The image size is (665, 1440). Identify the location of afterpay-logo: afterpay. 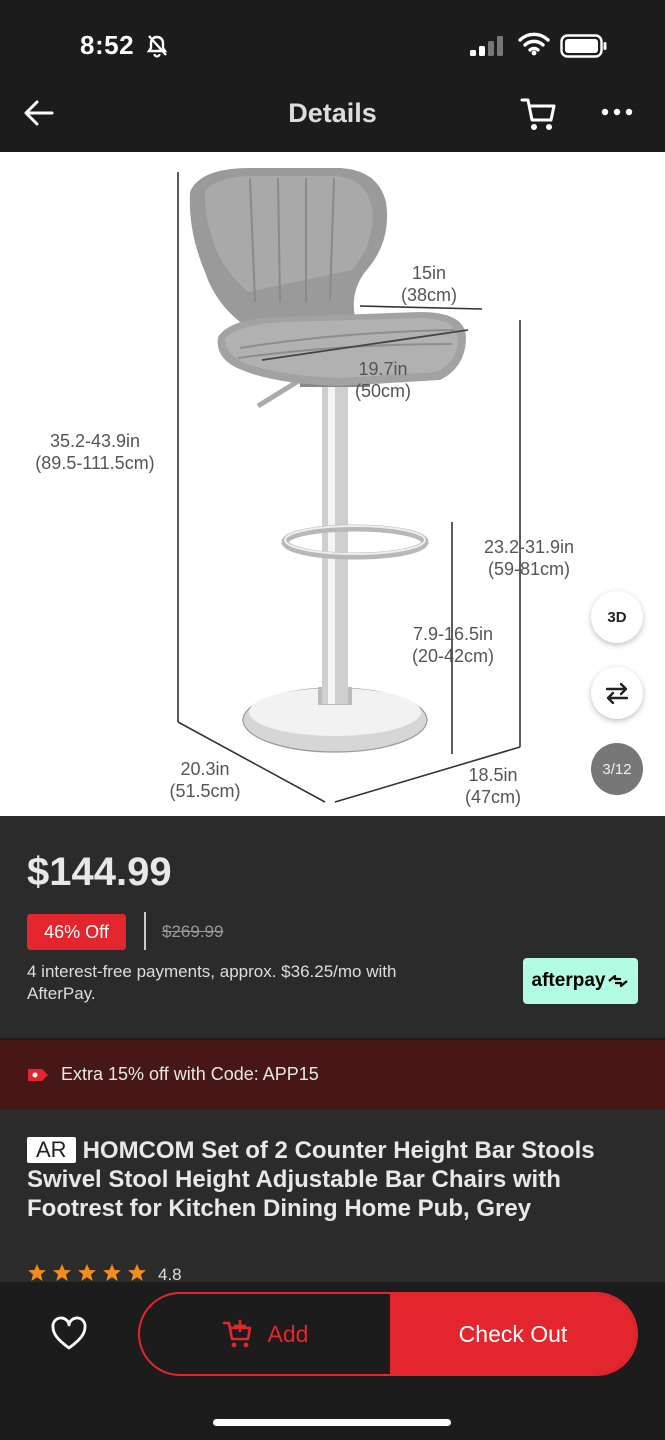
(580, 981).